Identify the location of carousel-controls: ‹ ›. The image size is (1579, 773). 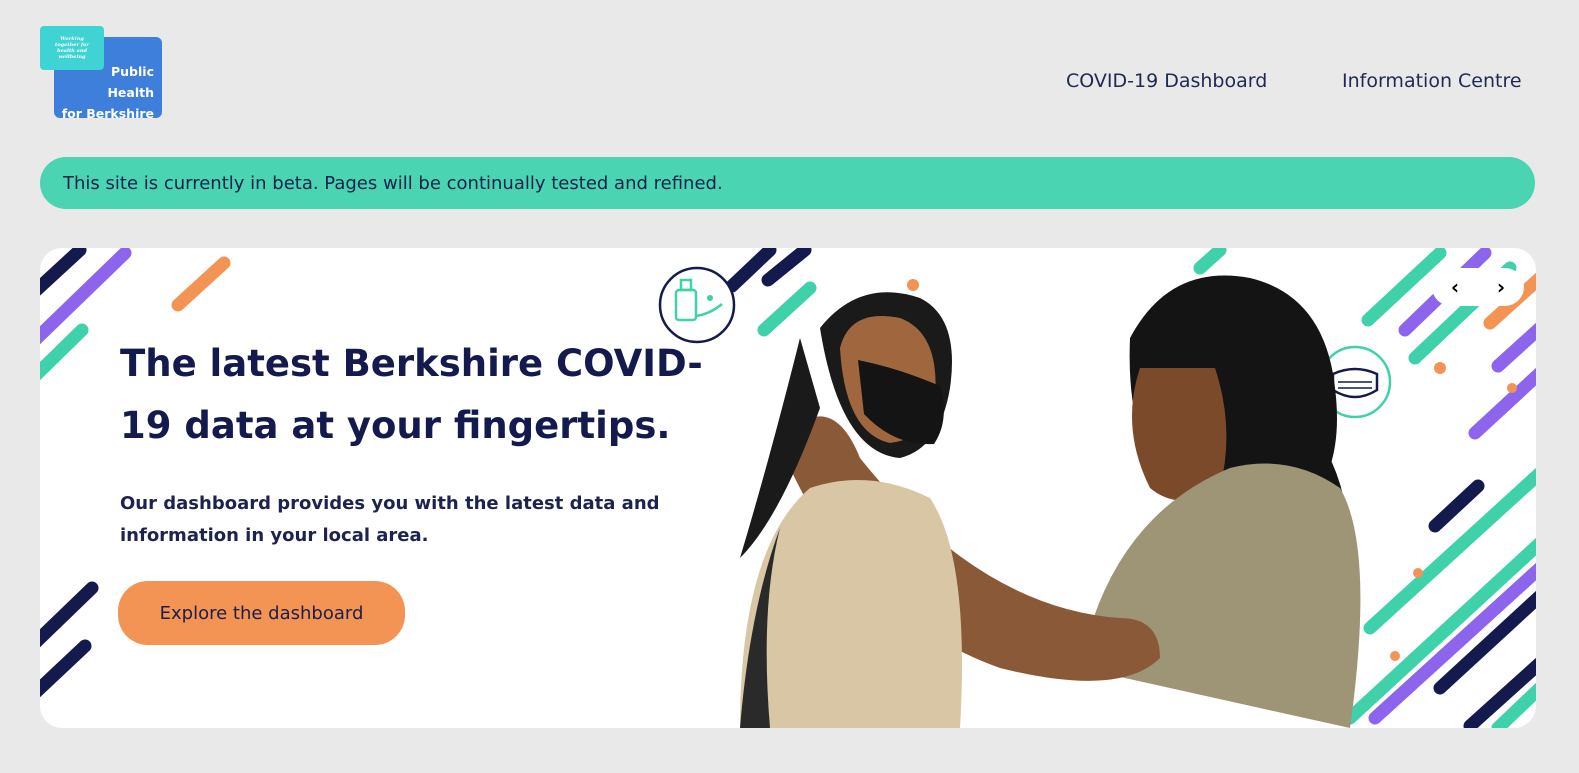
(1478, 287).